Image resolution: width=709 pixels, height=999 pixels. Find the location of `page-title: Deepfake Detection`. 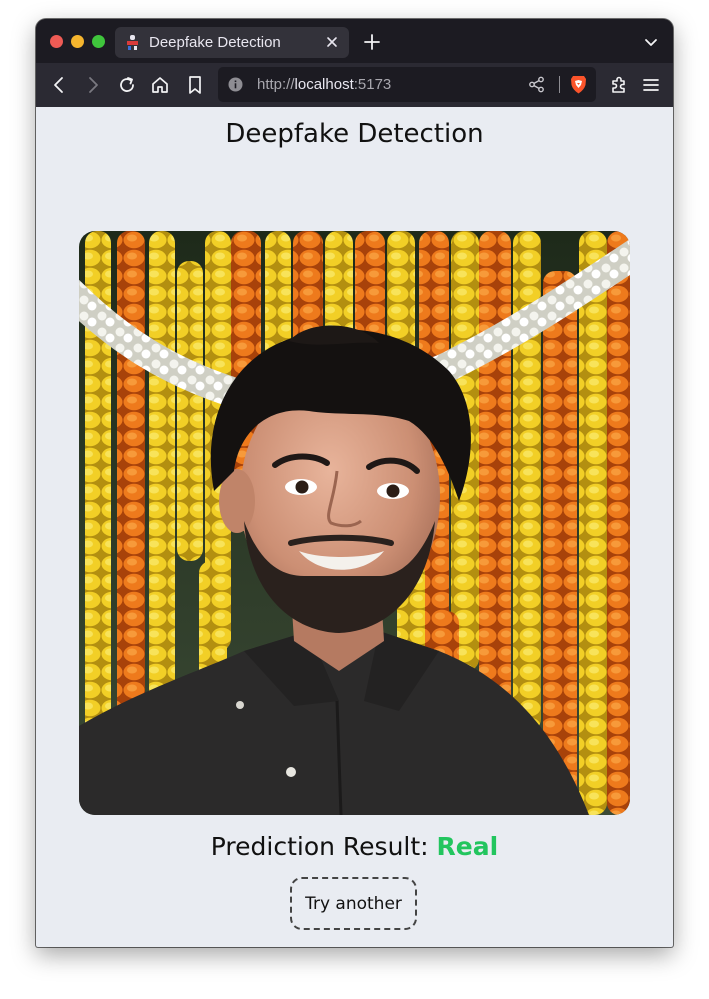

page-title: Deepfake Detection is located at coordinates (354, 134).